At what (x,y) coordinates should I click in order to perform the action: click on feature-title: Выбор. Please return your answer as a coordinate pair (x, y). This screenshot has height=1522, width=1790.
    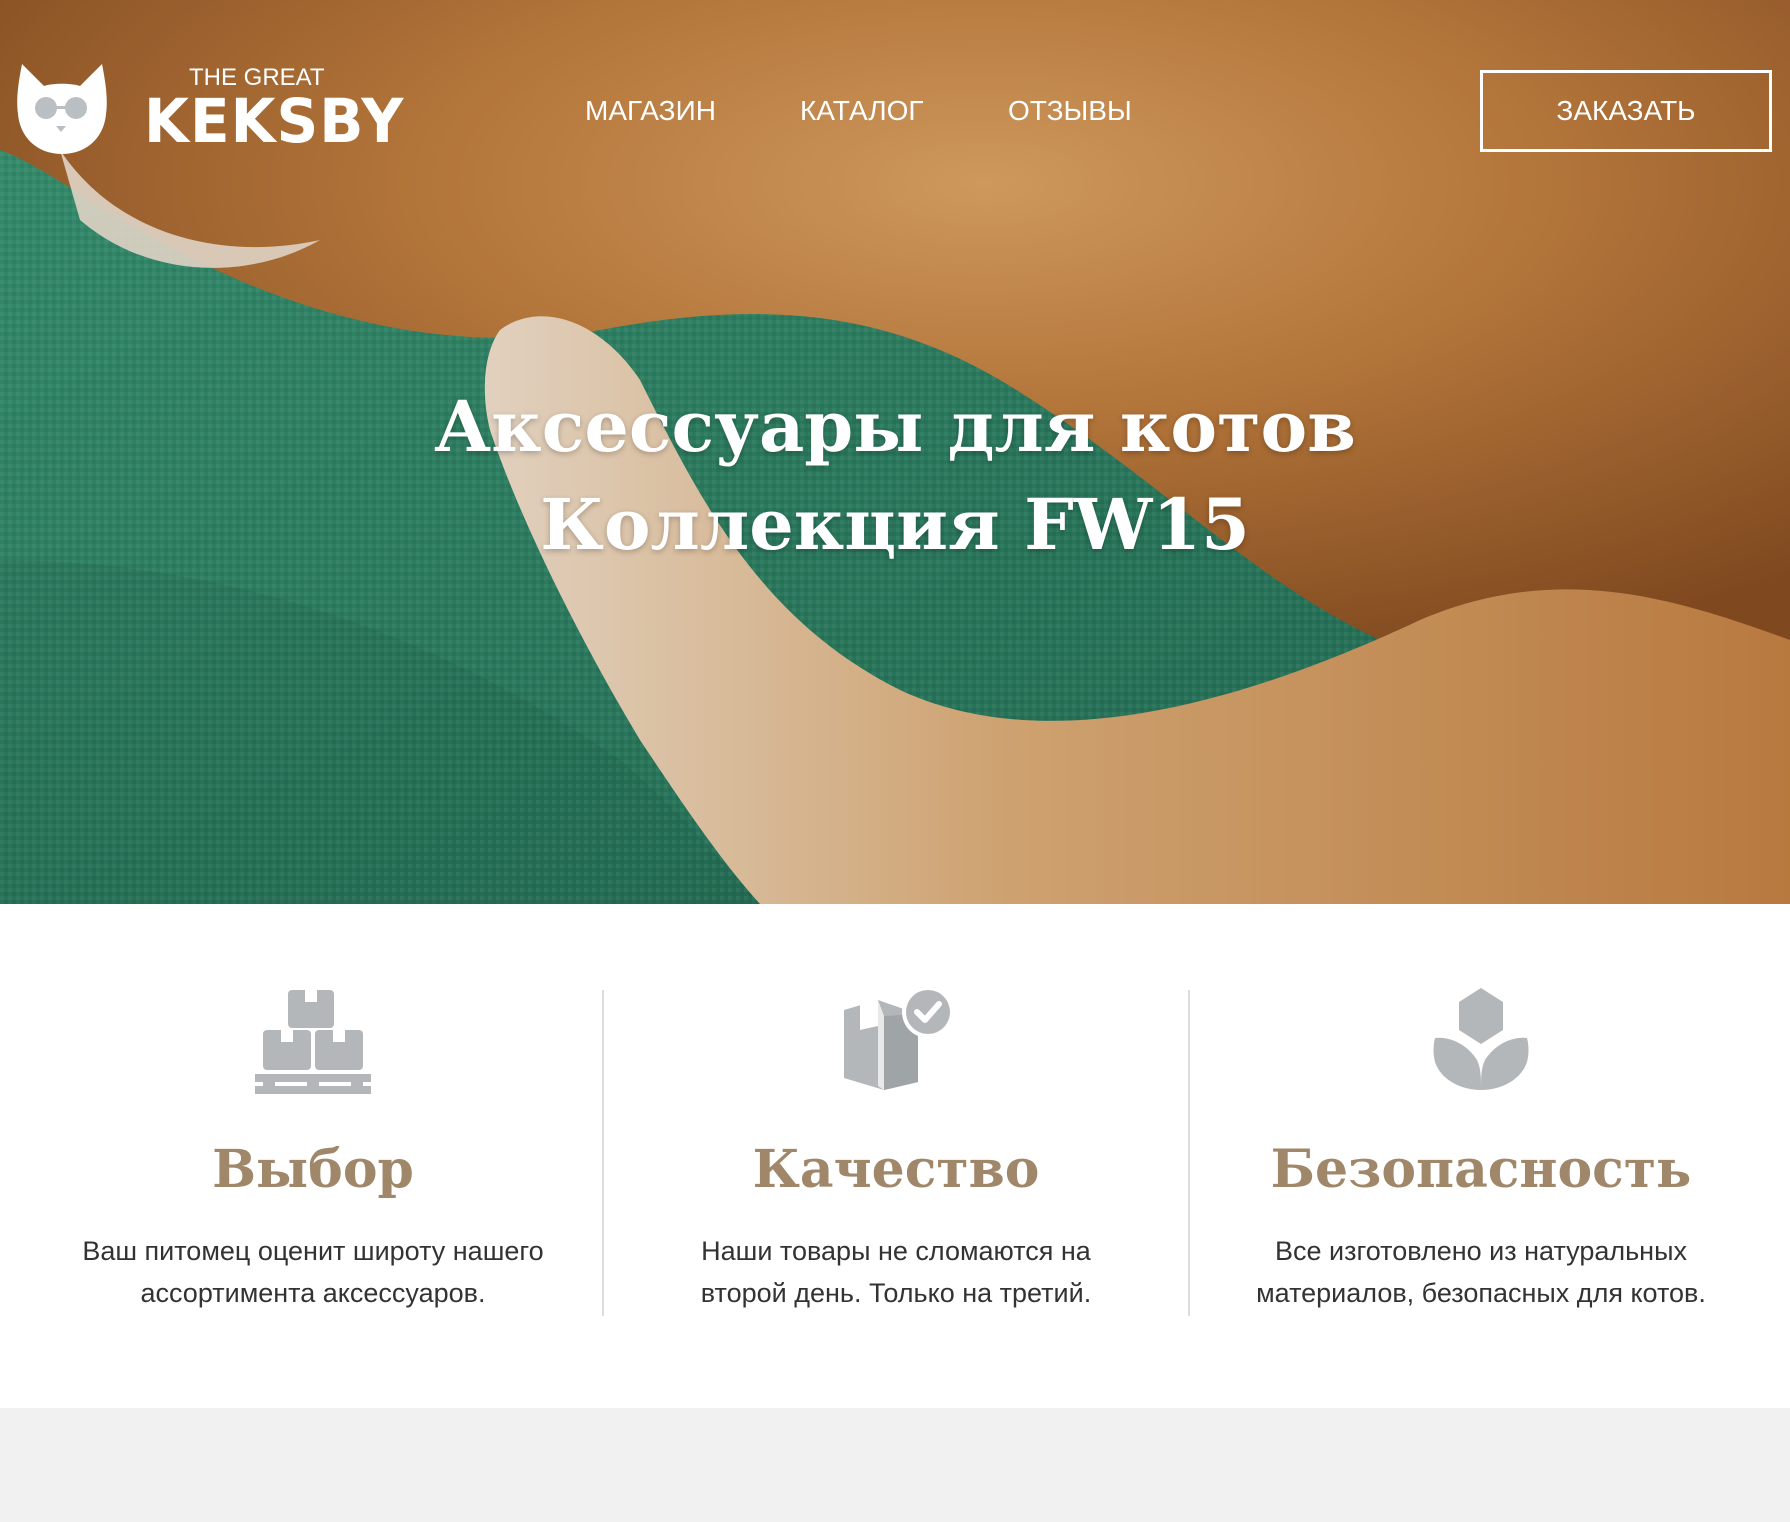
    Looking at the image, I should click on (313, 1169).